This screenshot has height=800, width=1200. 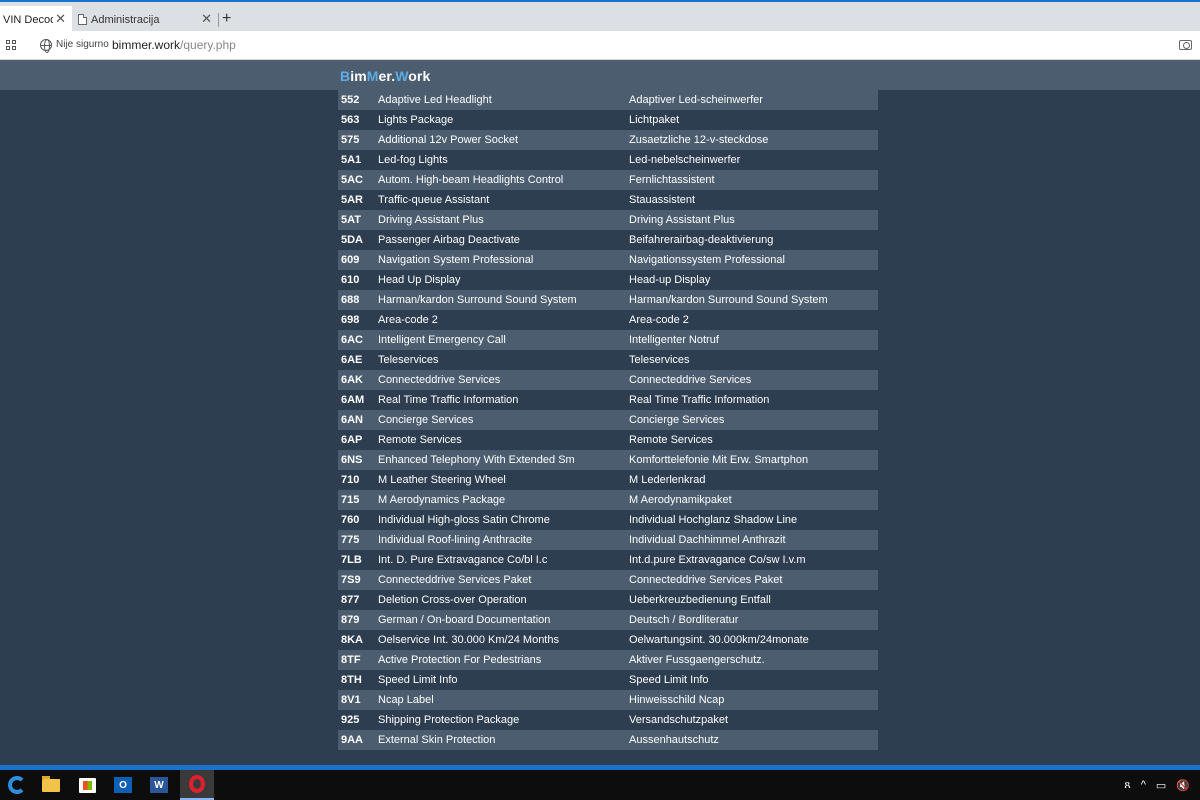 I want to click on option-name-en: Active Protection For Pedestrians, so click(x=460, y=660).